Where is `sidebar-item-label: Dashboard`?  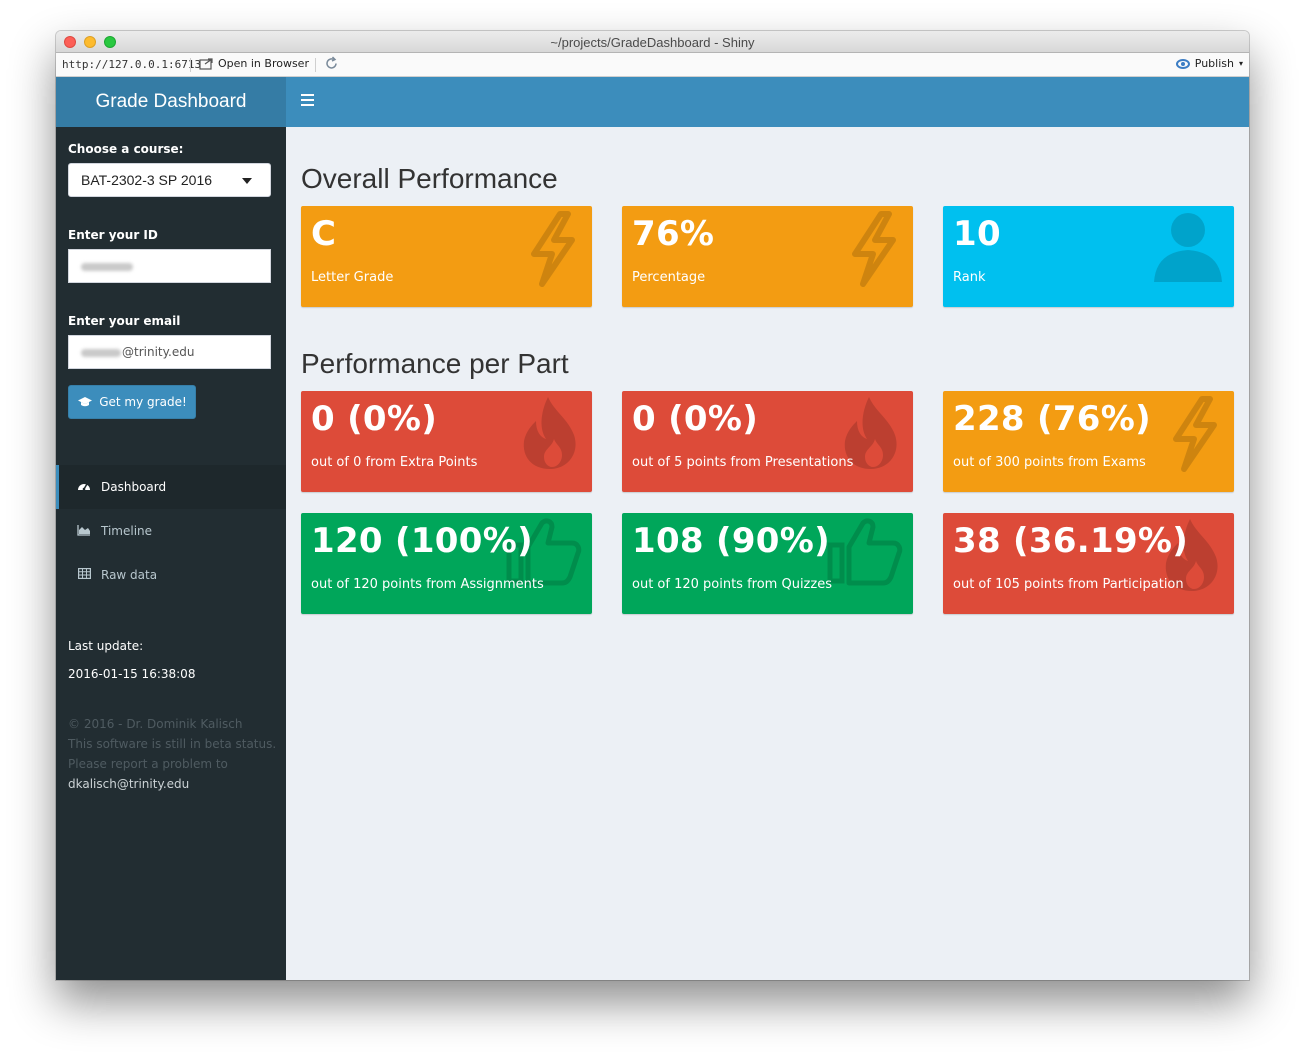 sidebar-item-label: Dashboard is located at coordinates (134, 487).